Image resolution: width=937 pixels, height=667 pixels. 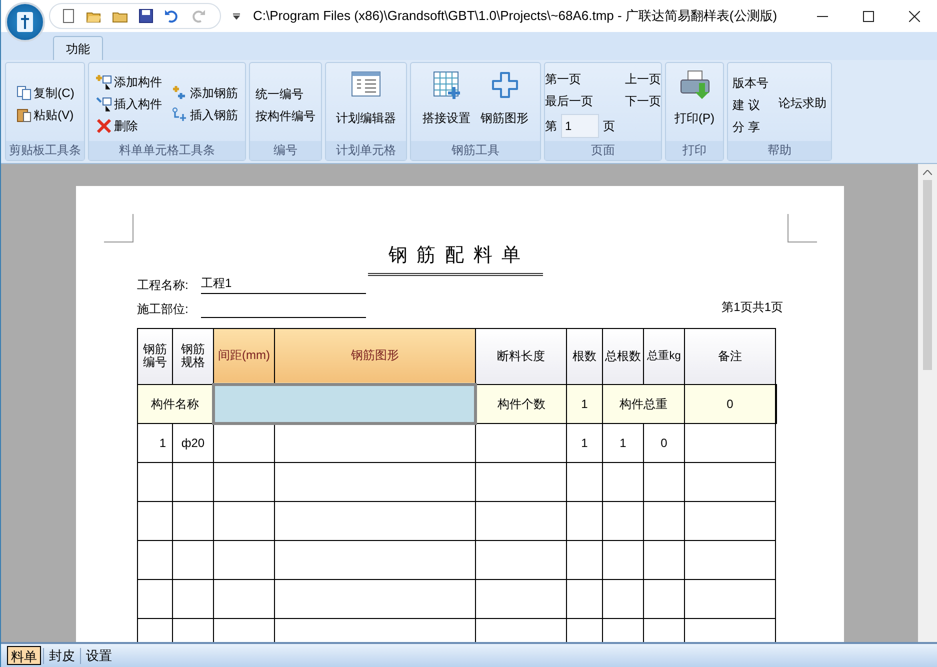 I want to click on toolbar-button: 统一编号, so click(x=286, y=93).